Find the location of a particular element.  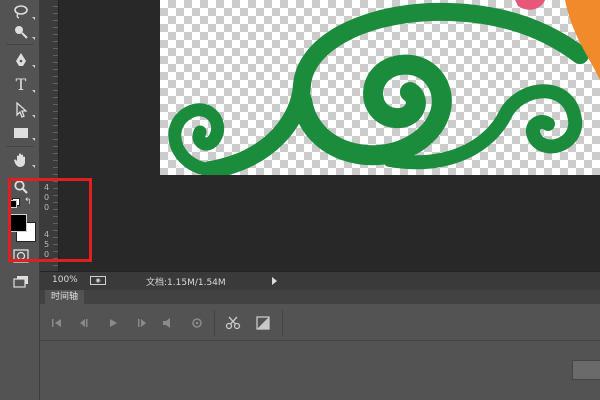

lasso-tool is located at coordinates (22, 12).